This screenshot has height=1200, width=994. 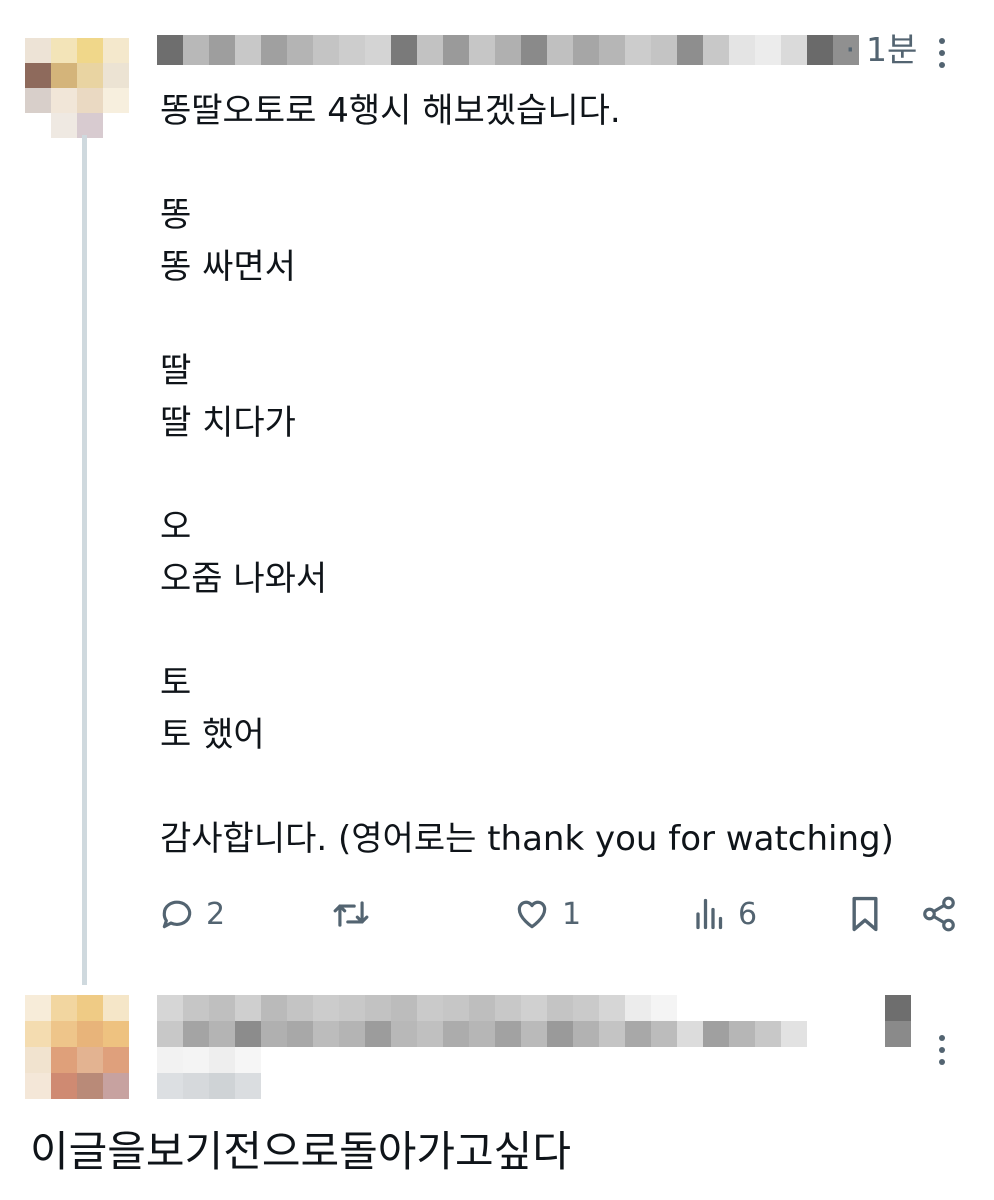 What do you see at coordinates (527, 839) in the screenshot?
I see `post-line: 감사합니다. (영어로는 thank you for watching)` at bounding box center [527, 839].